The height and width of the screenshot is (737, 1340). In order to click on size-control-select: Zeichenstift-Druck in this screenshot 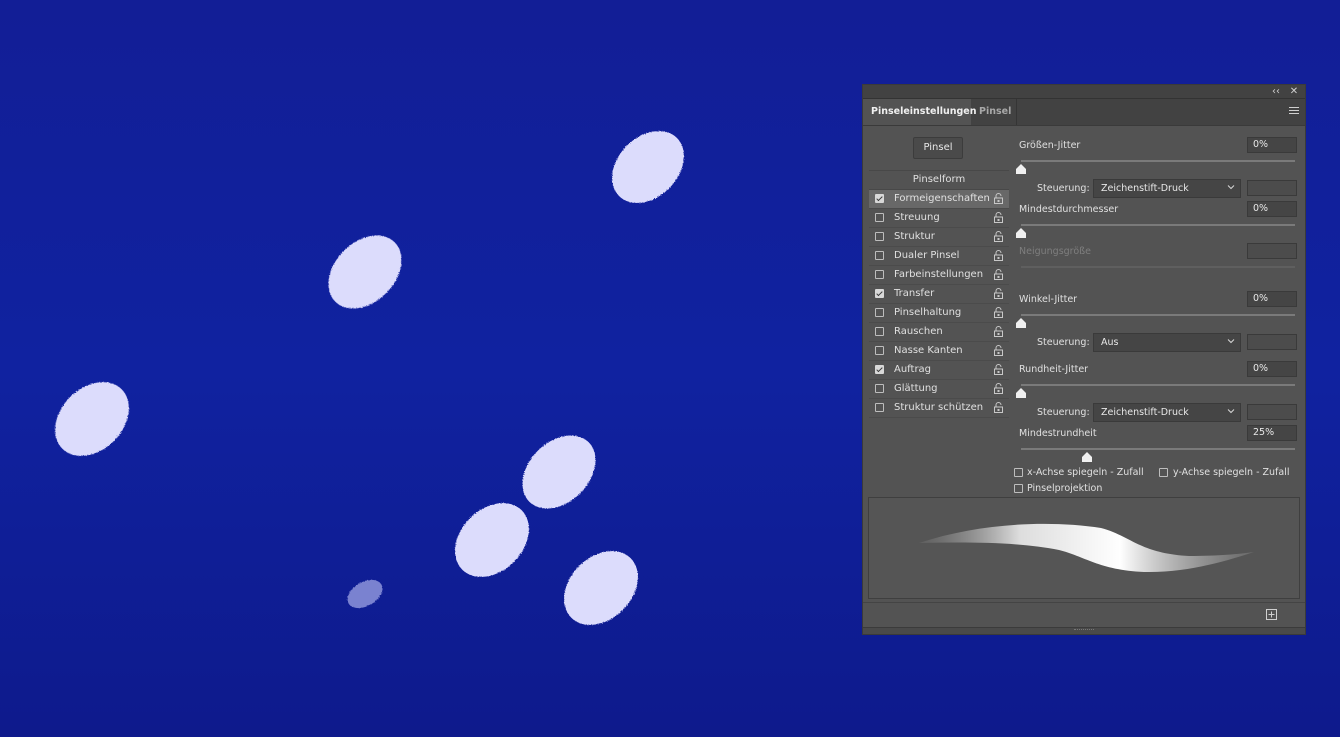, I will do `click(1167, 188)`.